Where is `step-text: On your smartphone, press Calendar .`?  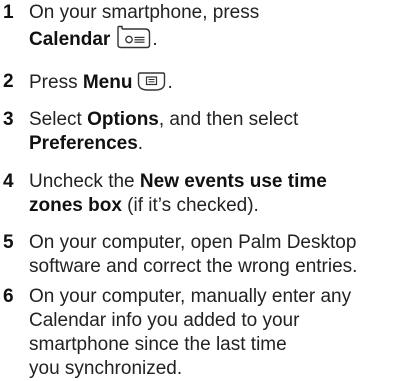 step-text: On your smartphone, press Calendar . is located at coordinates (220, 26).